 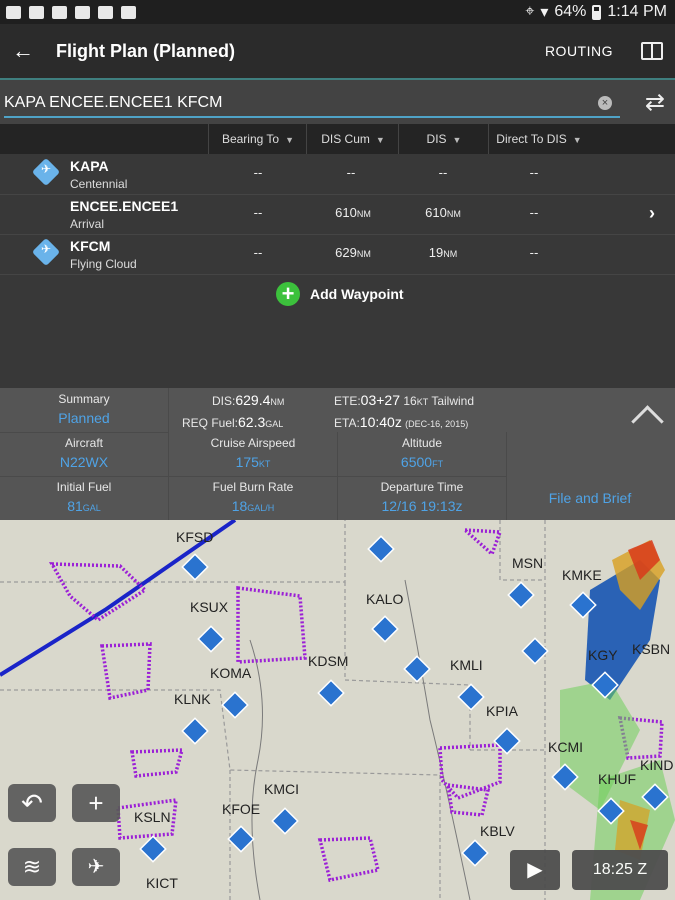 I want to click on clock: 1:14 PM, so click(x=637, y=11).